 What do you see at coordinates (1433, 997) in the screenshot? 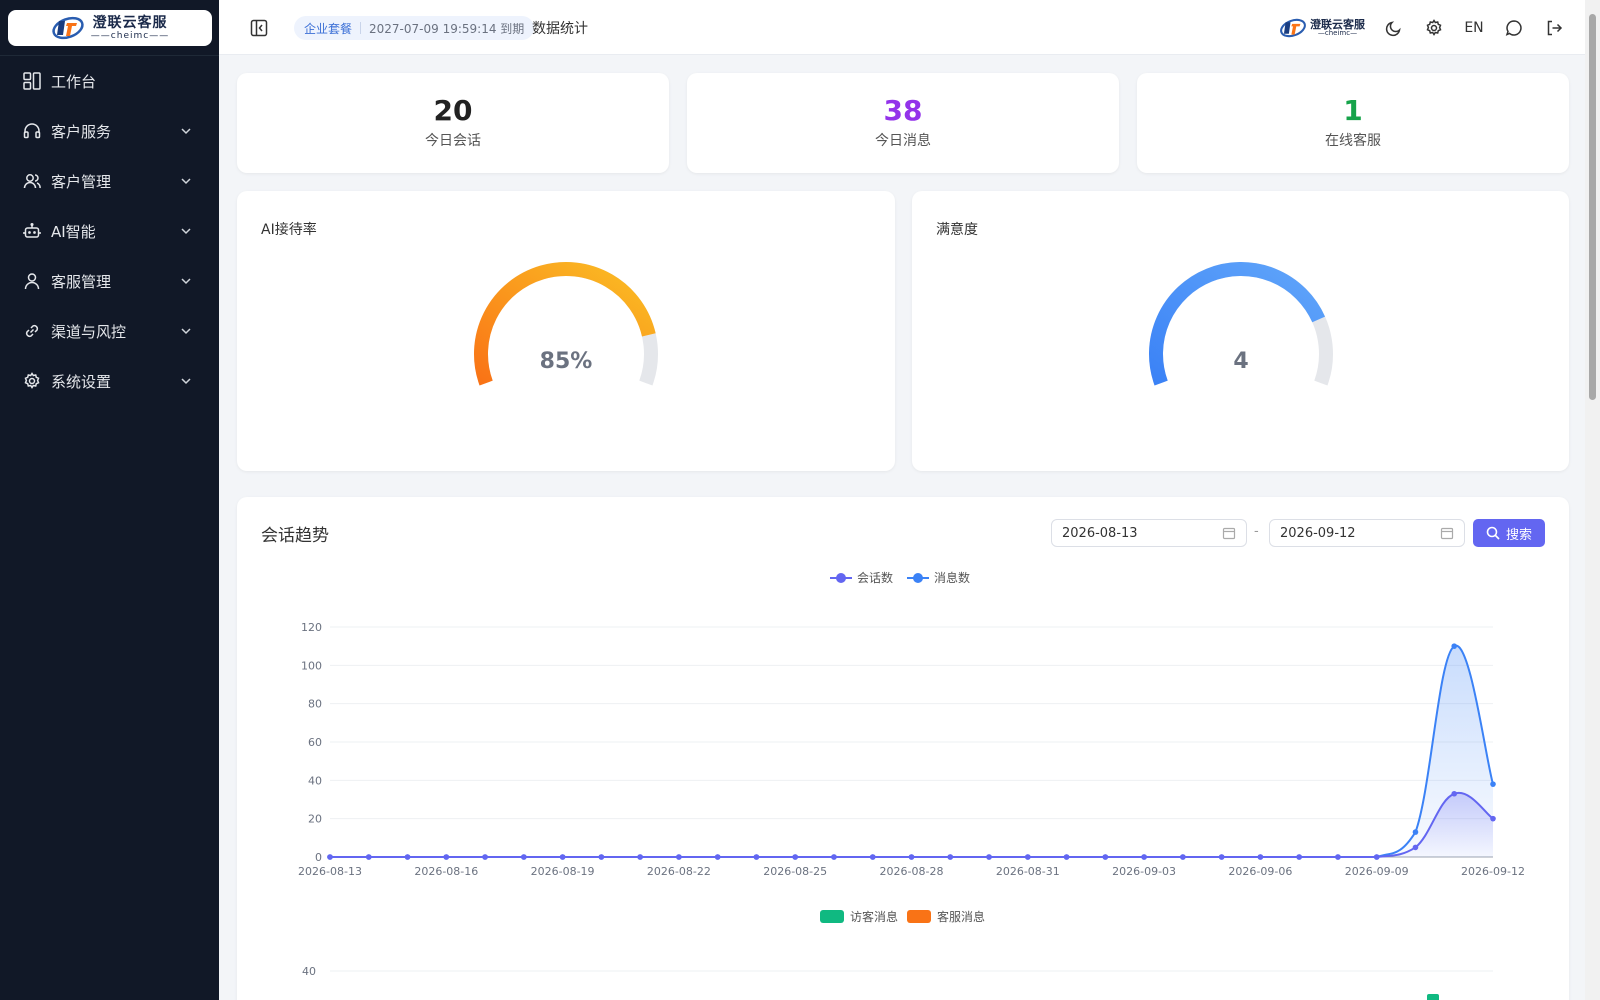
I see `bar` at bounding box center [1433, 997].